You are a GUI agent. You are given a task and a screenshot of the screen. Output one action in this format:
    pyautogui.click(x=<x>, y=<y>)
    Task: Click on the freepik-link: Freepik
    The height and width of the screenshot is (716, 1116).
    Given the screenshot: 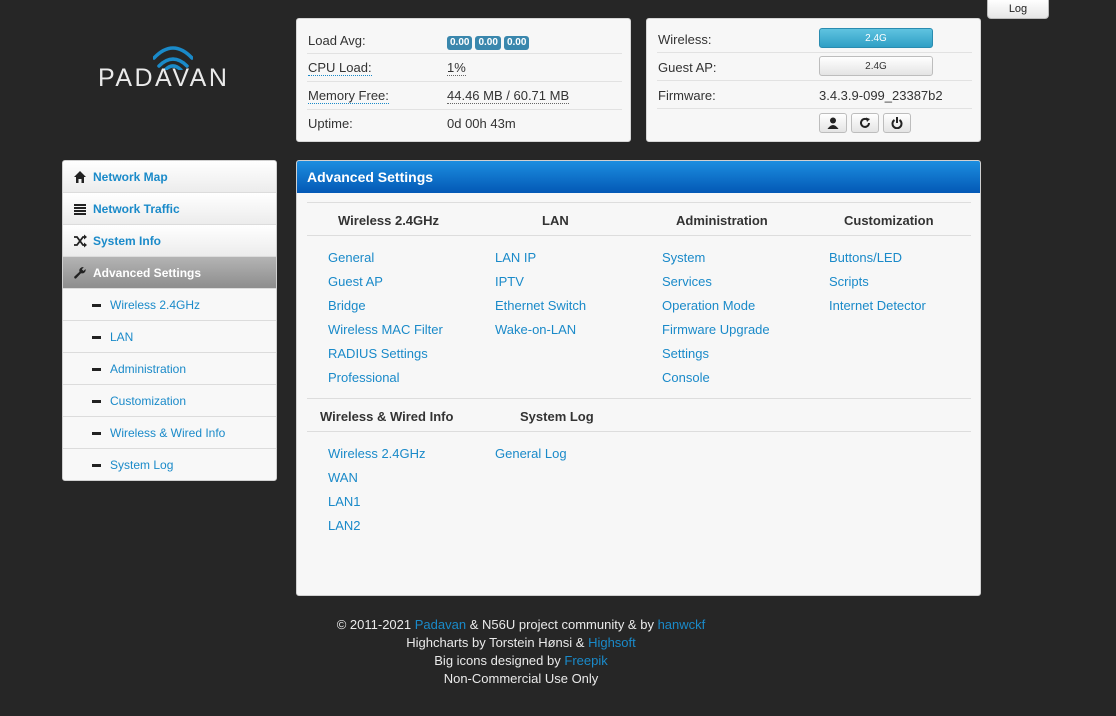 What is the action you would take?
    pyautogui.click(x=585, y=660)
    